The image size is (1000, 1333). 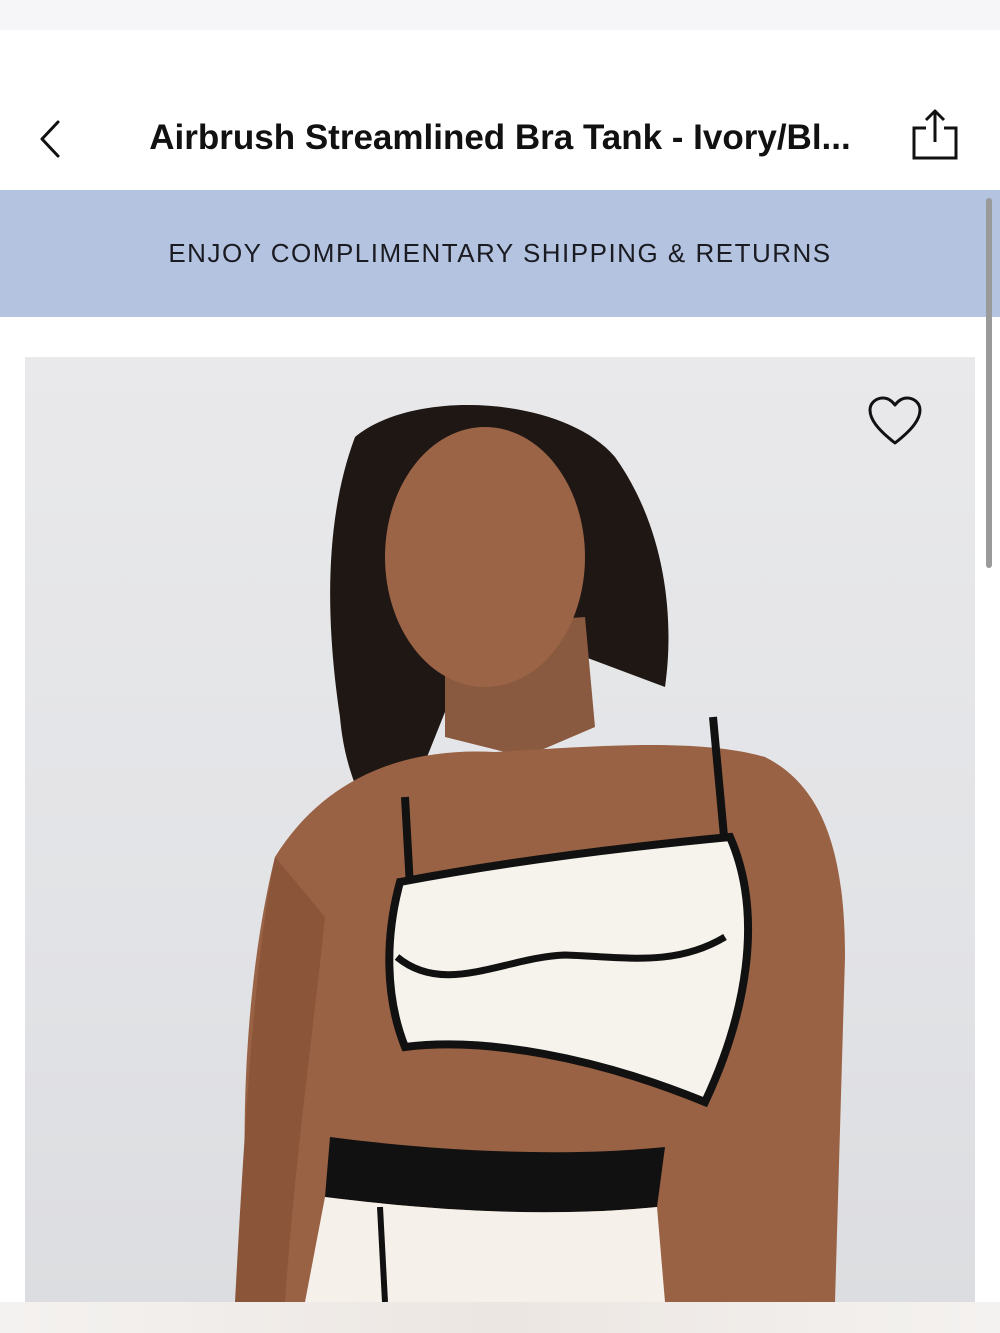 I want to click on promo-banner: ENJOY COMPLIMENTARY SHIPPING & RETURNS, so click(x=500, y=253).